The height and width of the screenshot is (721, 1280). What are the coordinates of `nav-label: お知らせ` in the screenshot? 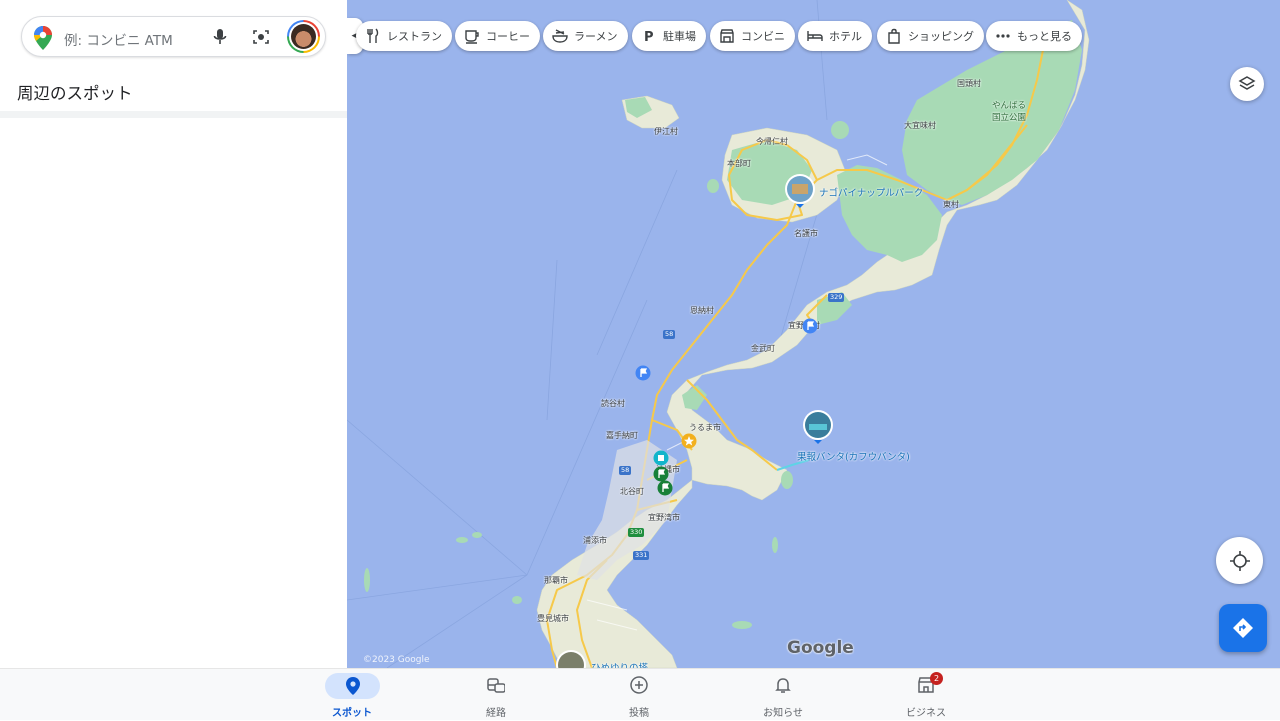 It's located at (783, 713).